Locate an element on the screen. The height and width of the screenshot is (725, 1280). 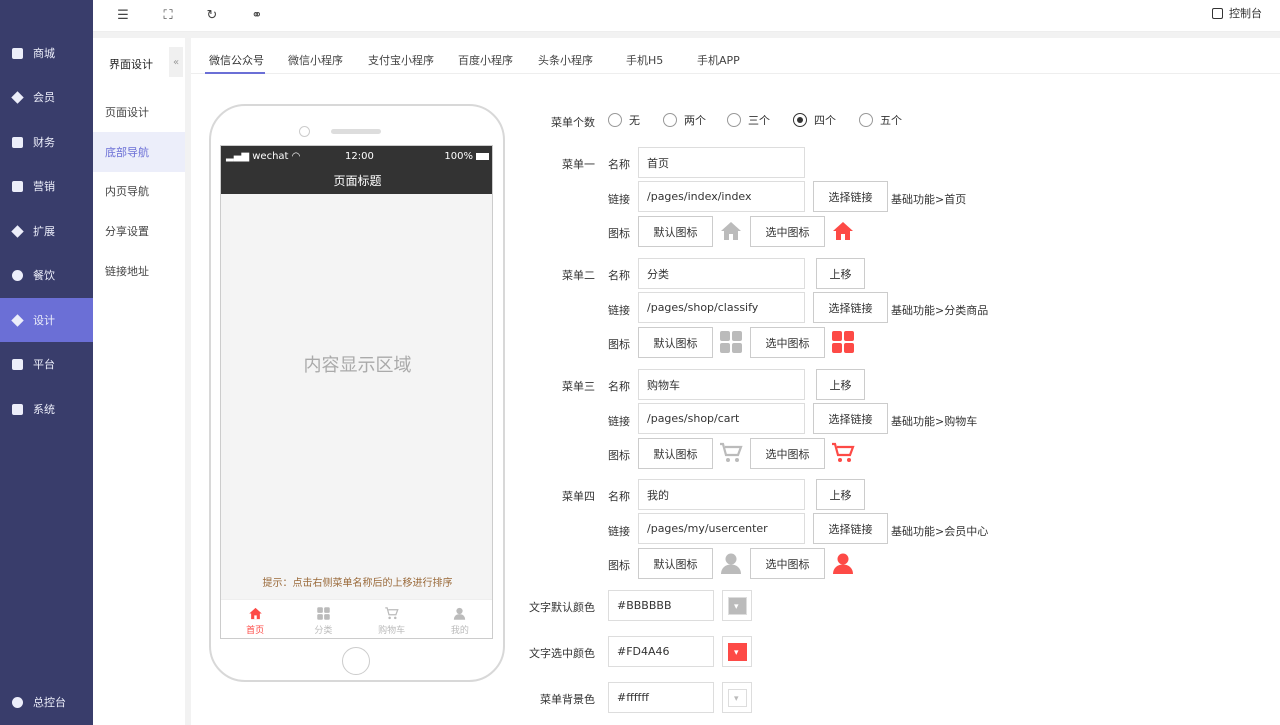
menu-count-option-three: 三个 is located at coordinates (748, 120).